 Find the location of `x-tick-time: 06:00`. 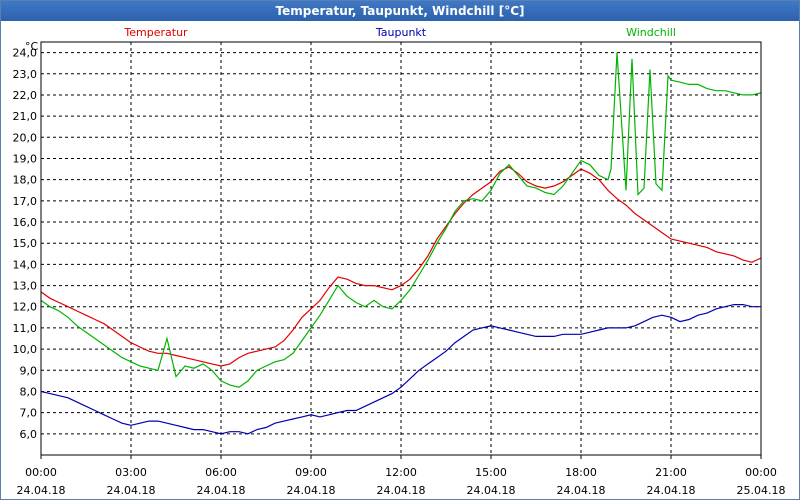

x-tick-time: 06:00 is located at coordinates (221, 472).